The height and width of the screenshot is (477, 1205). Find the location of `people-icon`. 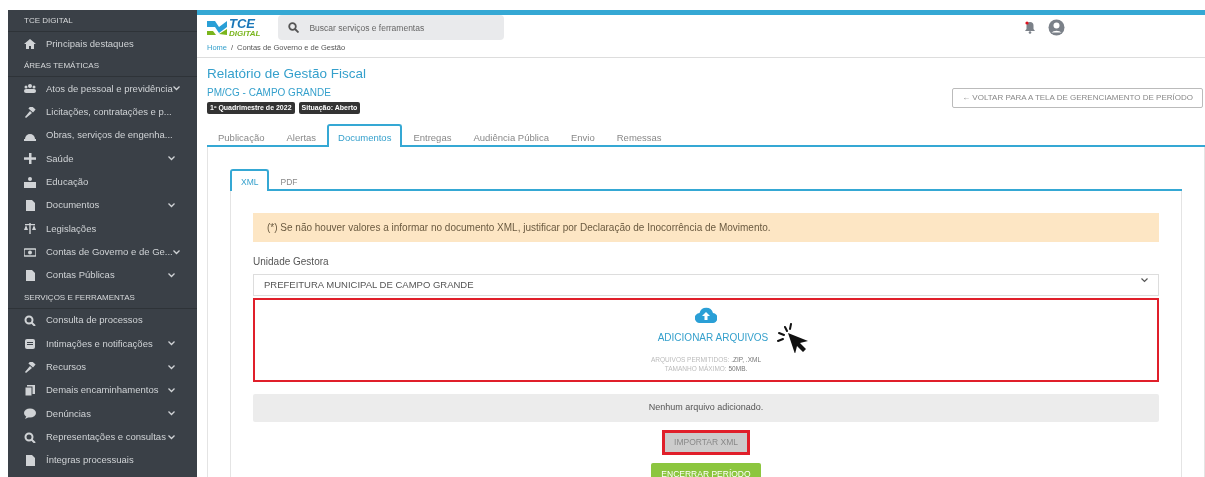

people-icon is located at coordinates (30, 89).